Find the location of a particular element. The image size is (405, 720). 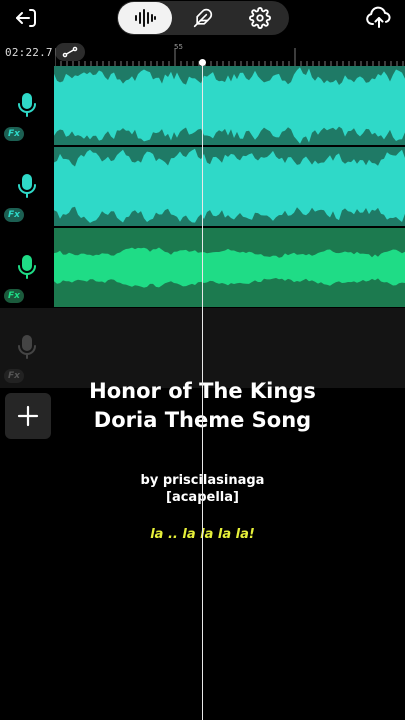

back-button is located at coordinates (26, 18).